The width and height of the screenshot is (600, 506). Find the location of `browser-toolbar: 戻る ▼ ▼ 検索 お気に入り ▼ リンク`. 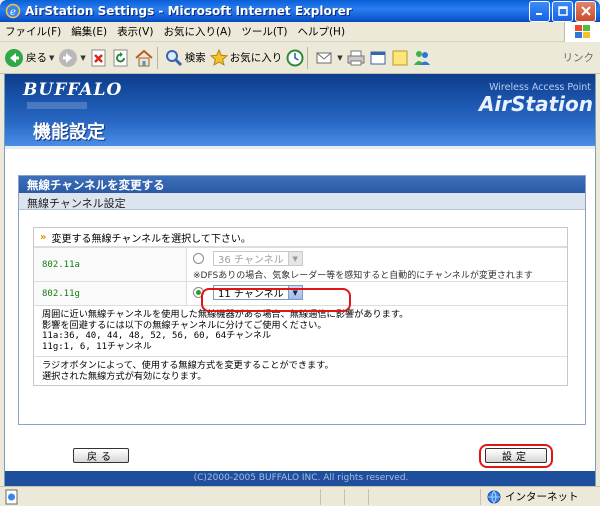

browser-toolbar: 戻る ▼ ▼ 検索 お気に入り ▼ リンク is located at coordinates (300, 58).